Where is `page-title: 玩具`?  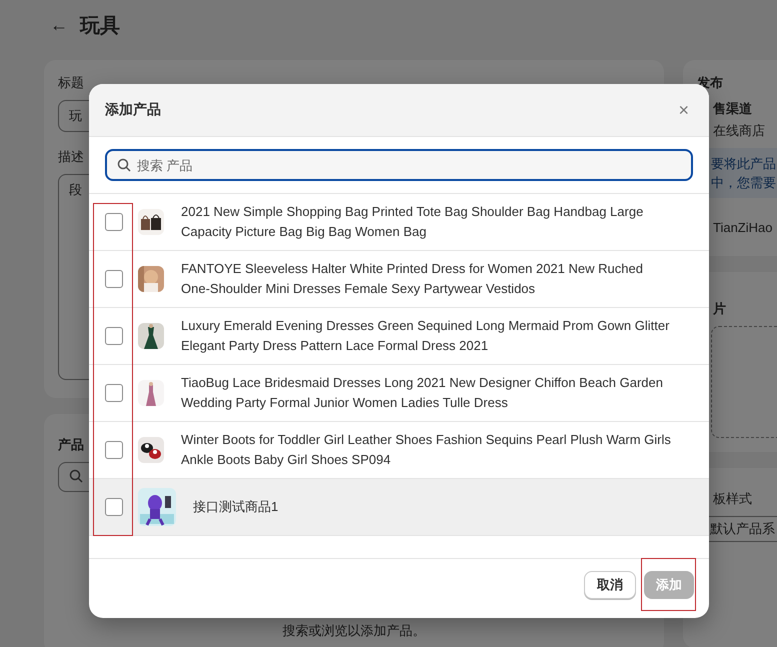 page-title: 玩具 is located at coordinates (100, 26).